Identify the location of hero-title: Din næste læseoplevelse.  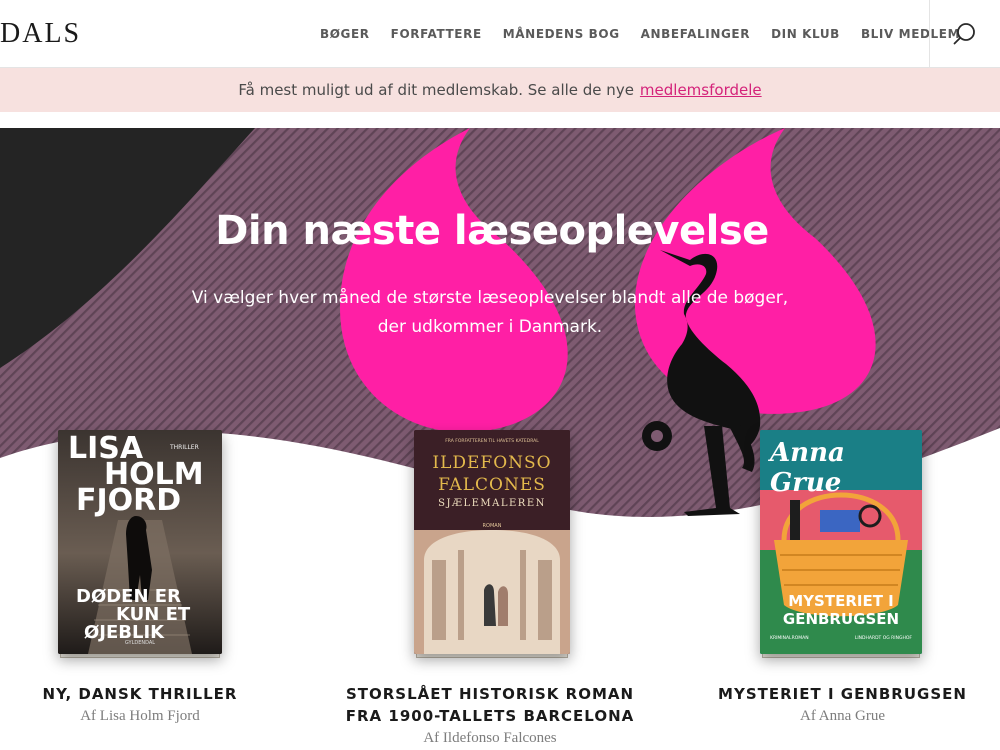
(492, 231).